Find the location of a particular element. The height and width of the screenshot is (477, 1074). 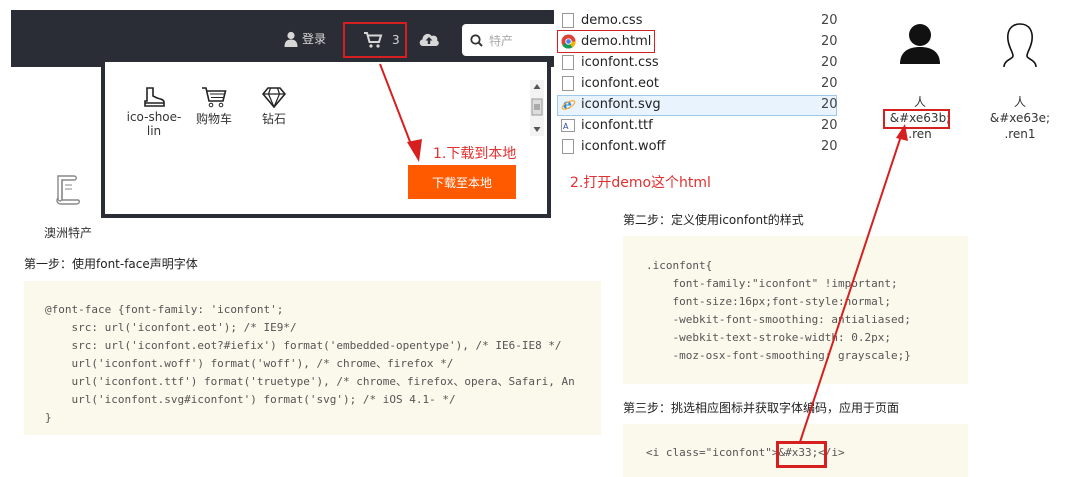

file-row: demo.css 20 is located at coordinates (697, 21).